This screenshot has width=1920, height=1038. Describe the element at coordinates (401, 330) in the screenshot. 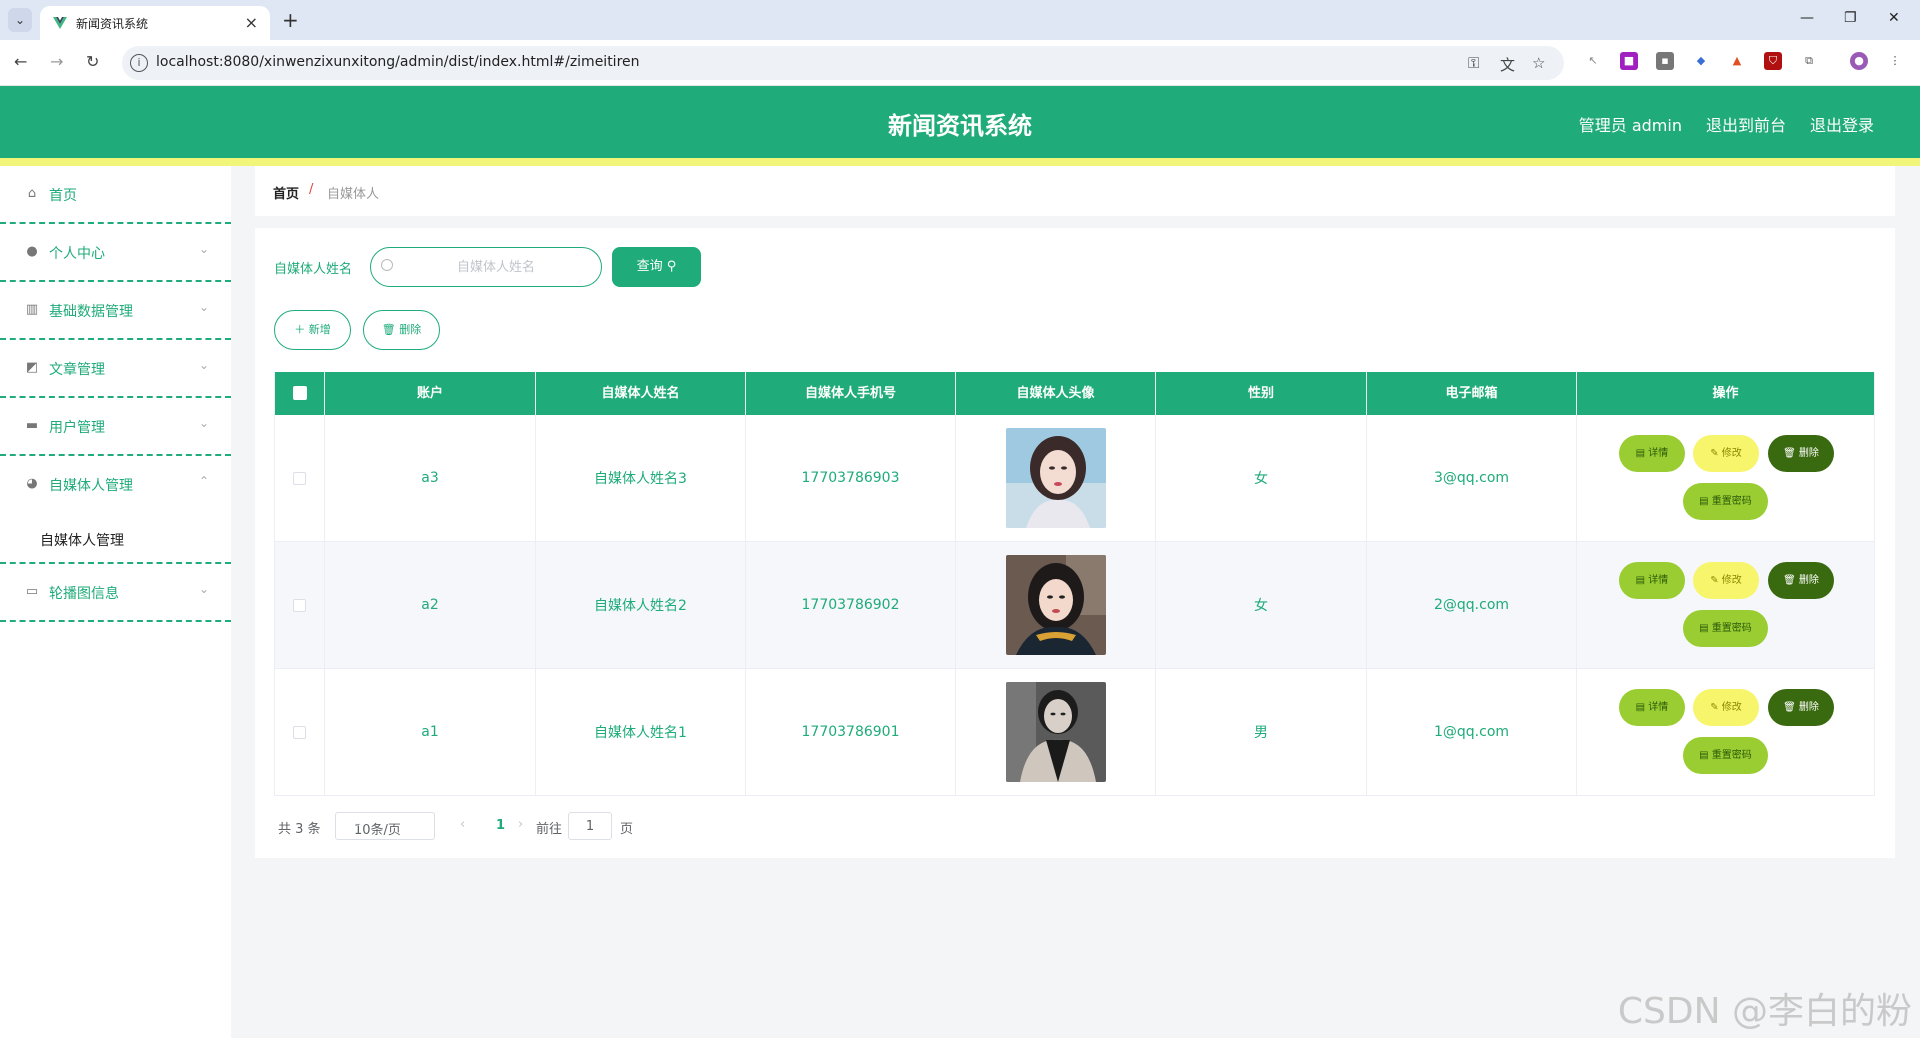

I see `batch-delete-button: 🗑 删除` at that location.